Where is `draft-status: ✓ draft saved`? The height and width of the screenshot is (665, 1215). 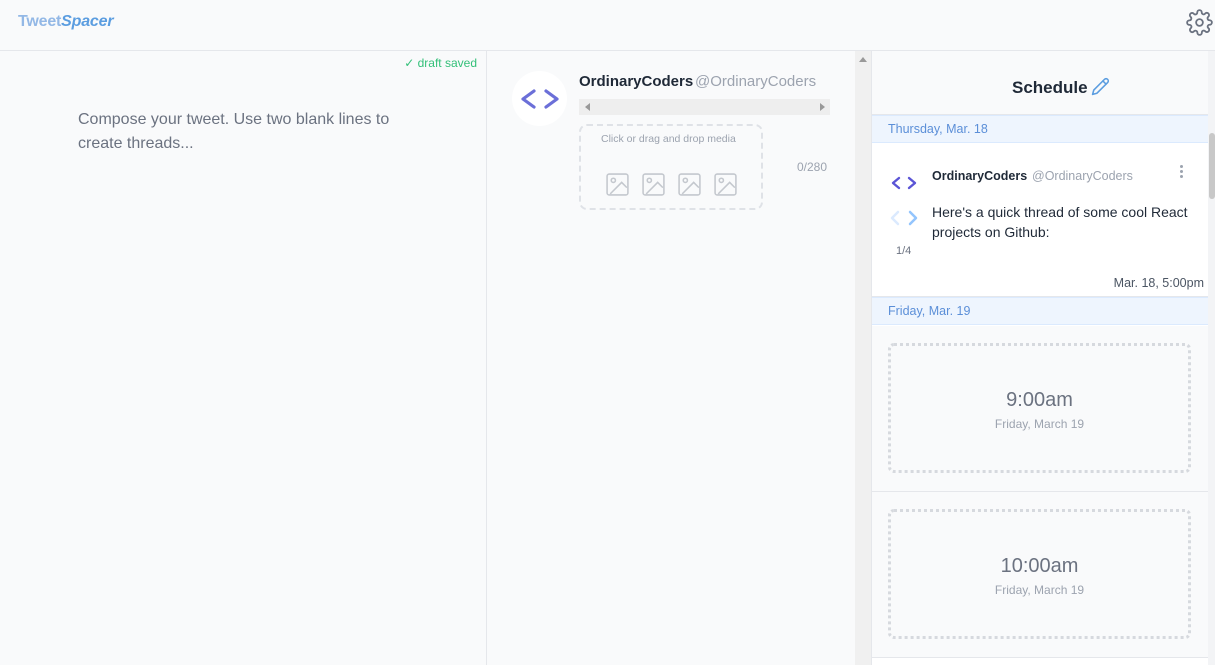 draft-status: ✓ draft saved is located at coordinates (440, 63).